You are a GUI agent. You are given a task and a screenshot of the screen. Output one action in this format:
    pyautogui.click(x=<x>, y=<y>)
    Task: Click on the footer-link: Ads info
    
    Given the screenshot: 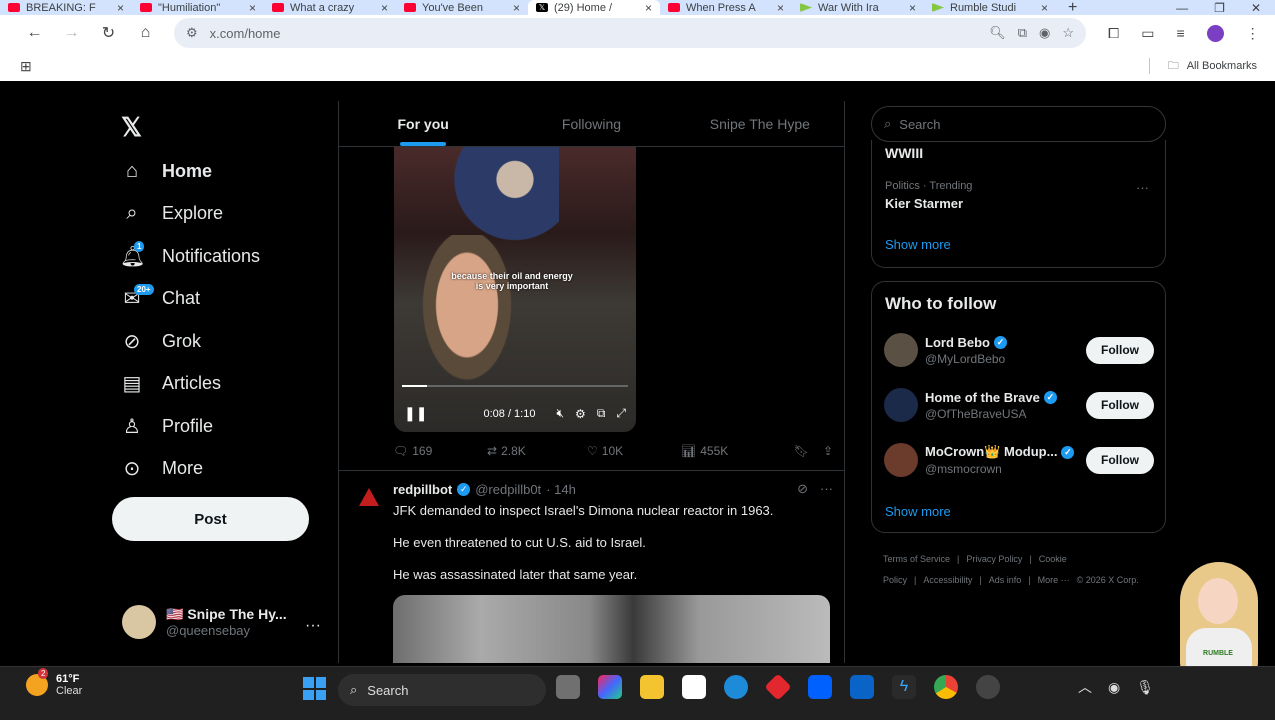 What is the action you would take?
    pyautogui.click(x=1005, y=580)
    